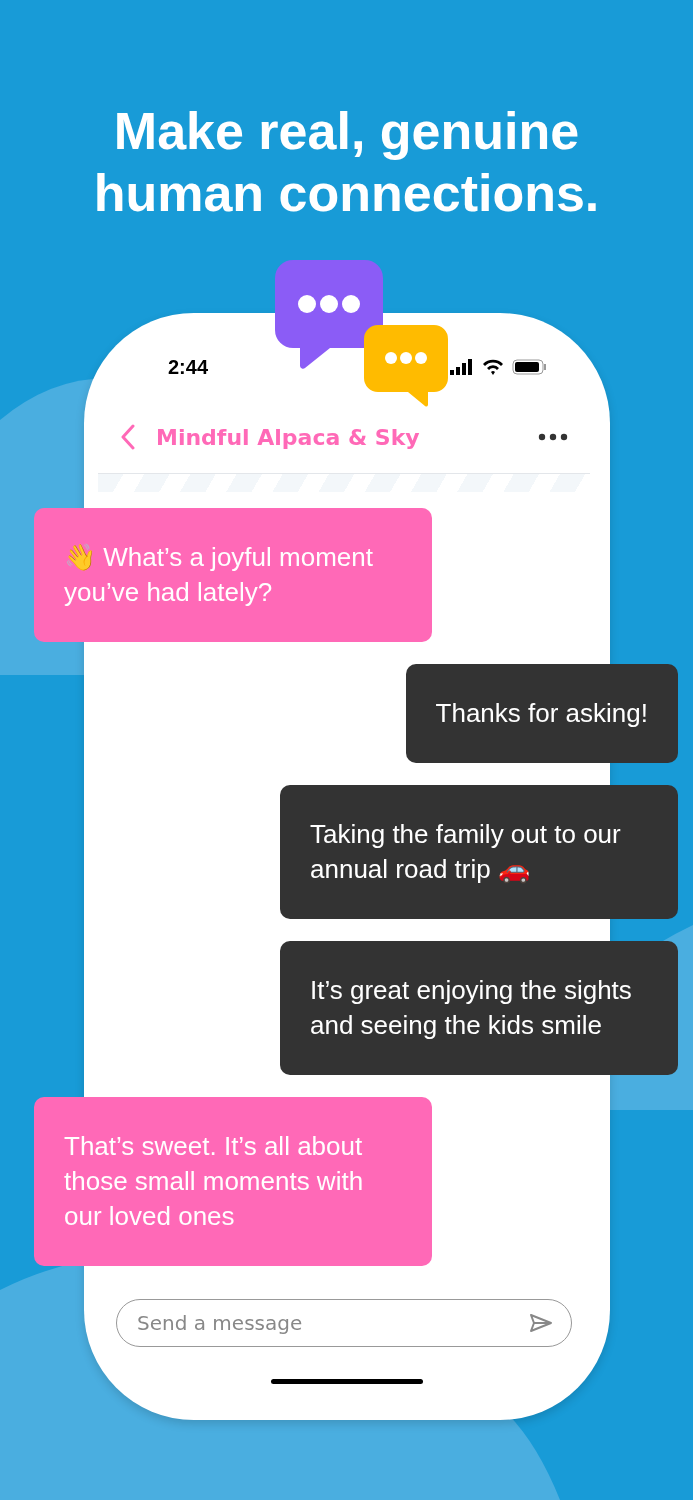 The width and height of the screenshot is (693, 1500). I want to click on message-field: Send a message, so click(332, 1323).